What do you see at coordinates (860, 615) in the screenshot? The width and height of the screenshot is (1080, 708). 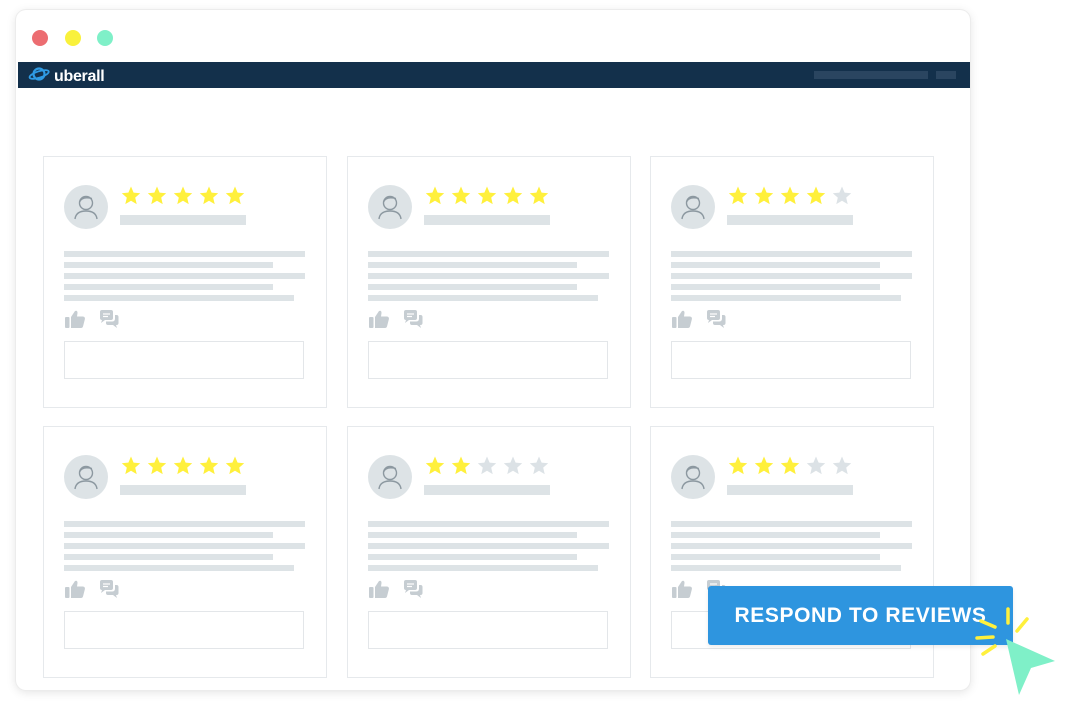 I see `respond-to-reviews-button: RESPOND TO REVIEWS` at bounding box center [860, 615].